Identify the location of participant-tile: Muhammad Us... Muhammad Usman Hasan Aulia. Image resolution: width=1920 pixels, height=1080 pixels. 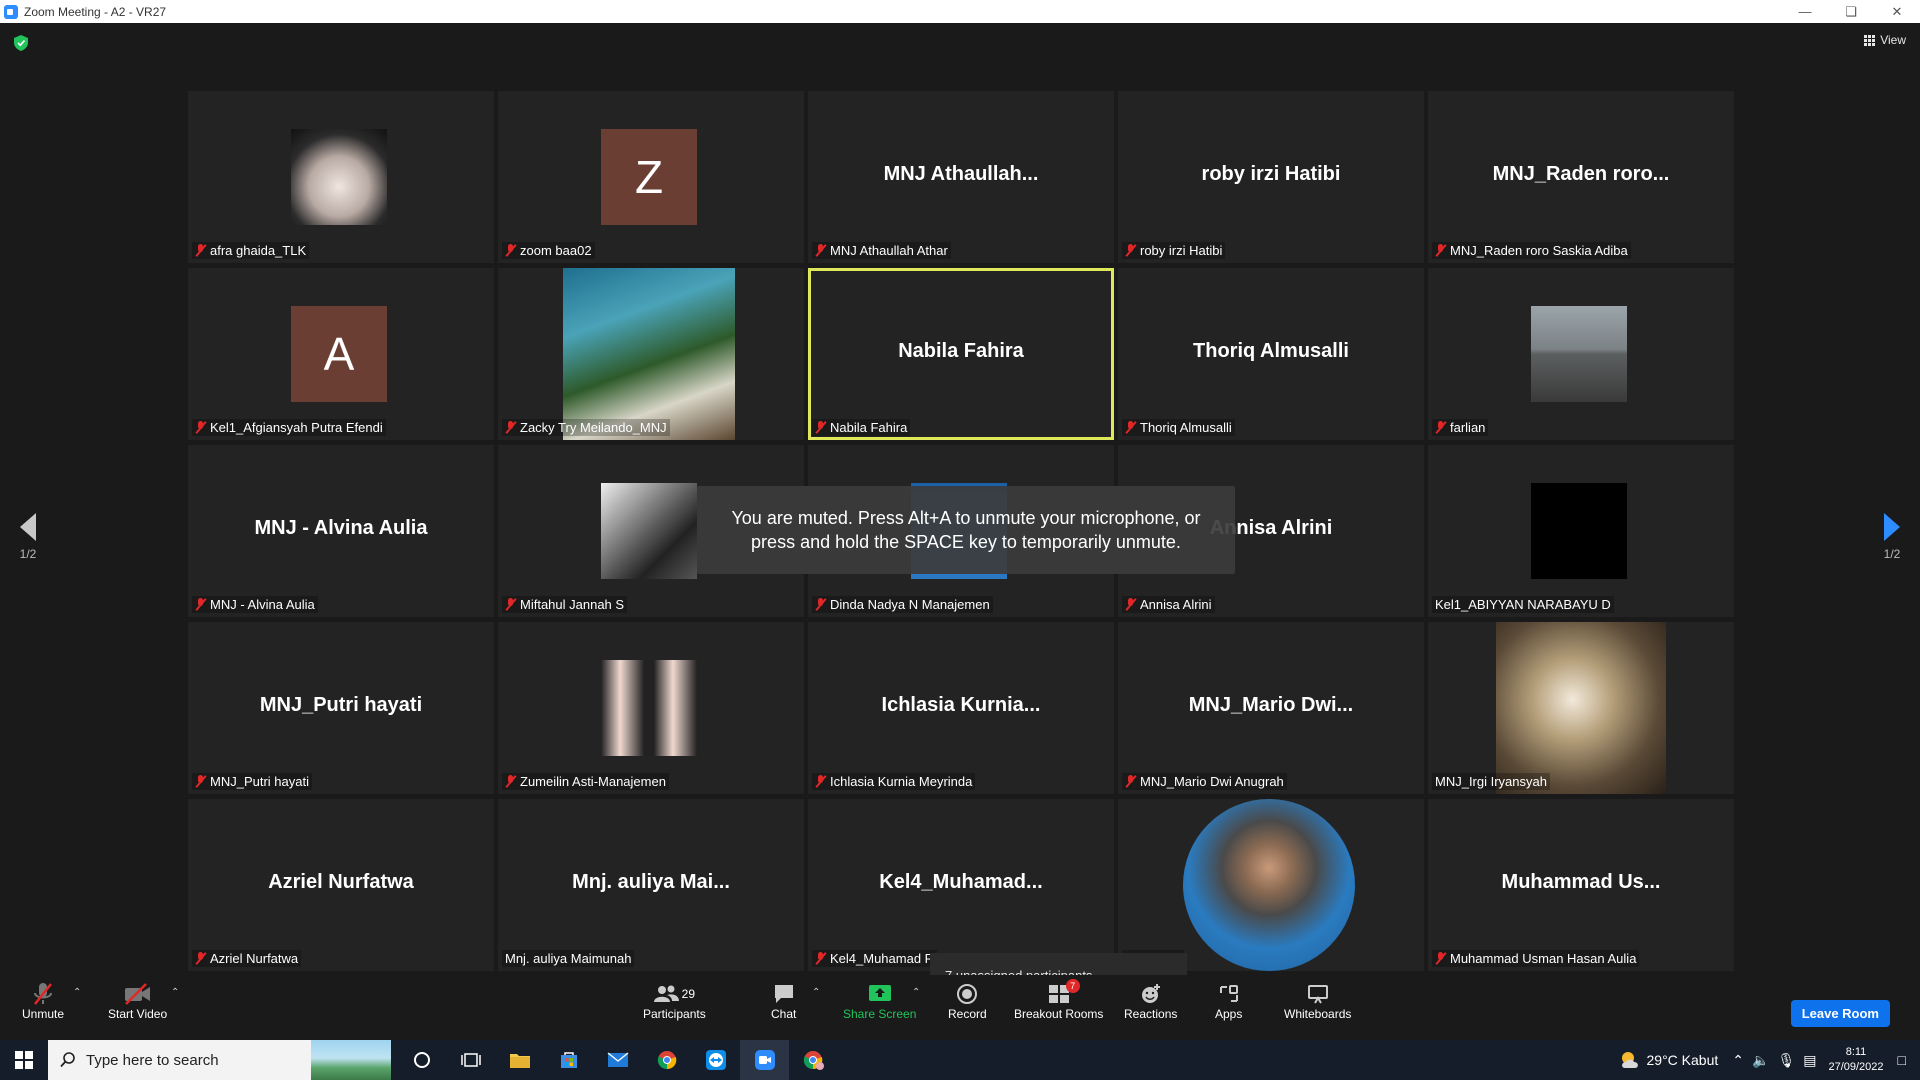
(1581, 885).